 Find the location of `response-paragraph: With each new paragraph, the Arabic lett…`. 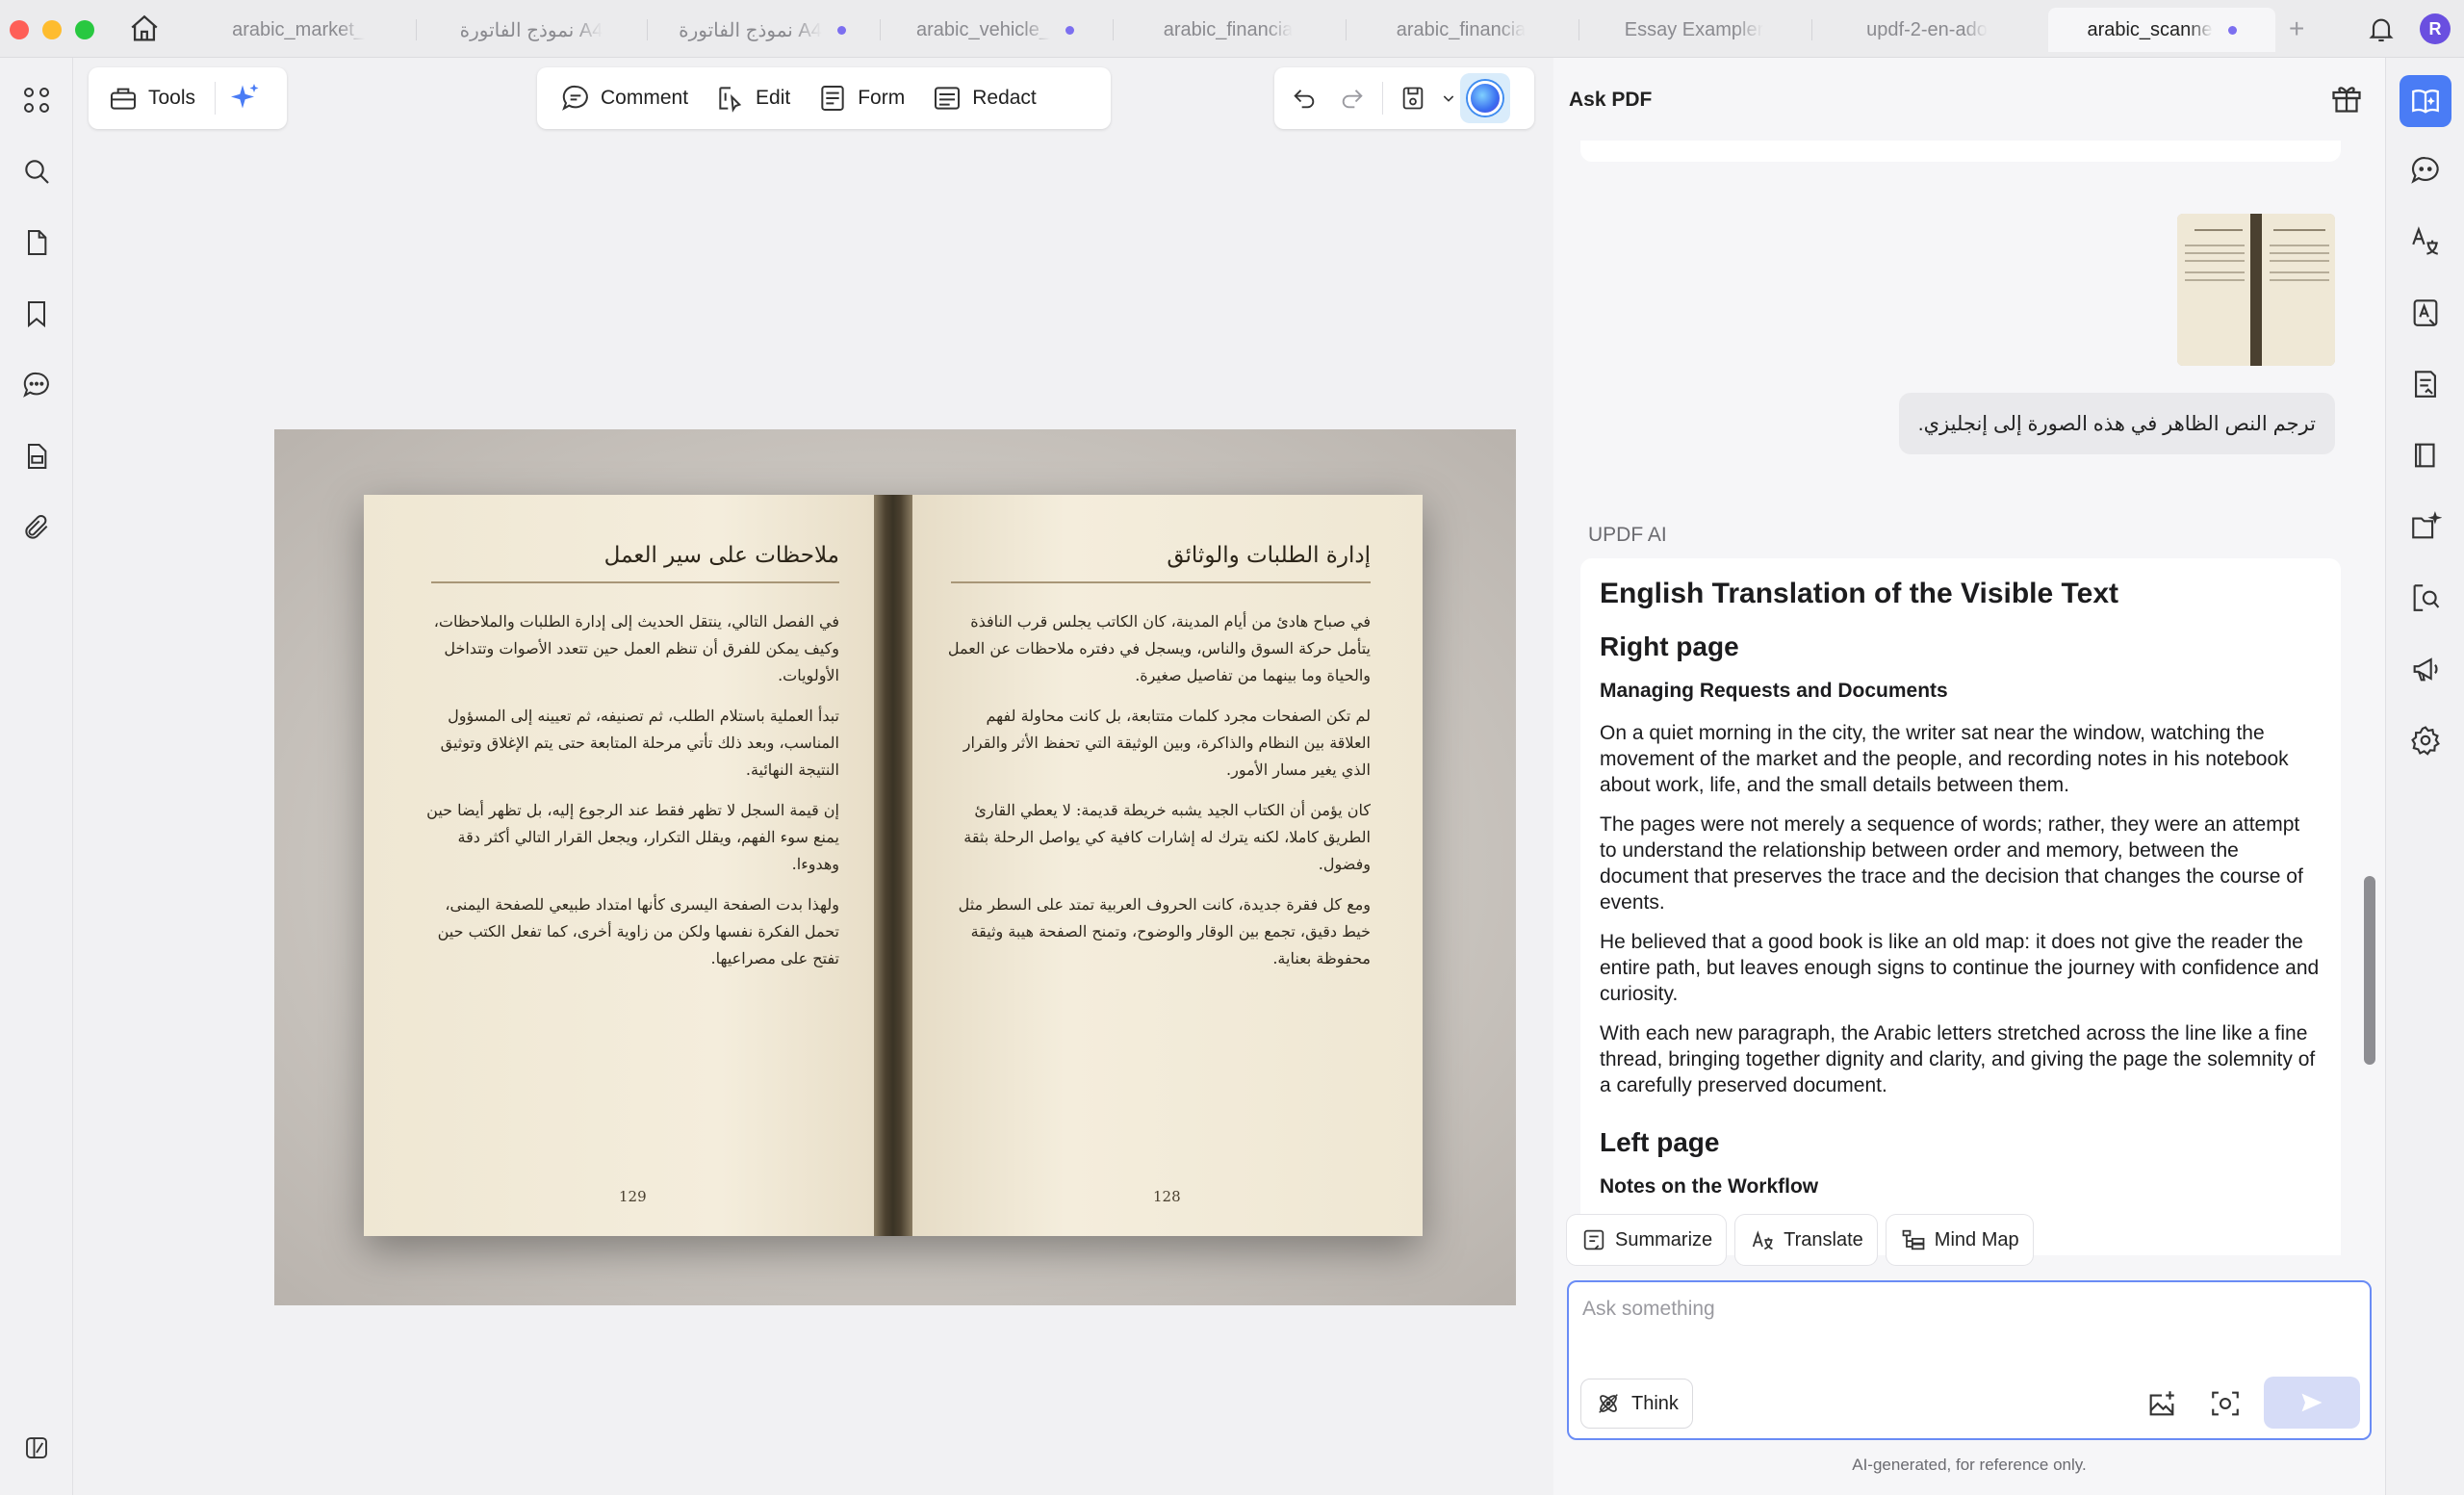

response-paragraph: With each new paragraph, the Arabic lett… is located at coordinates (1958, 1059).